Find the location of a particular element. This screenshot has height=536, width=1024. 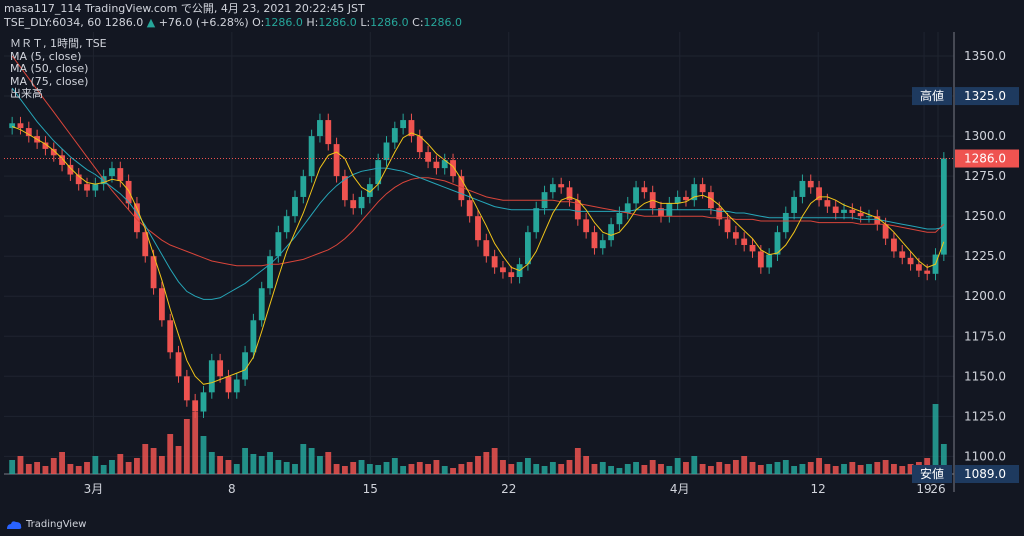

x-tick-label: 15 is located at coordinates (370, 489).